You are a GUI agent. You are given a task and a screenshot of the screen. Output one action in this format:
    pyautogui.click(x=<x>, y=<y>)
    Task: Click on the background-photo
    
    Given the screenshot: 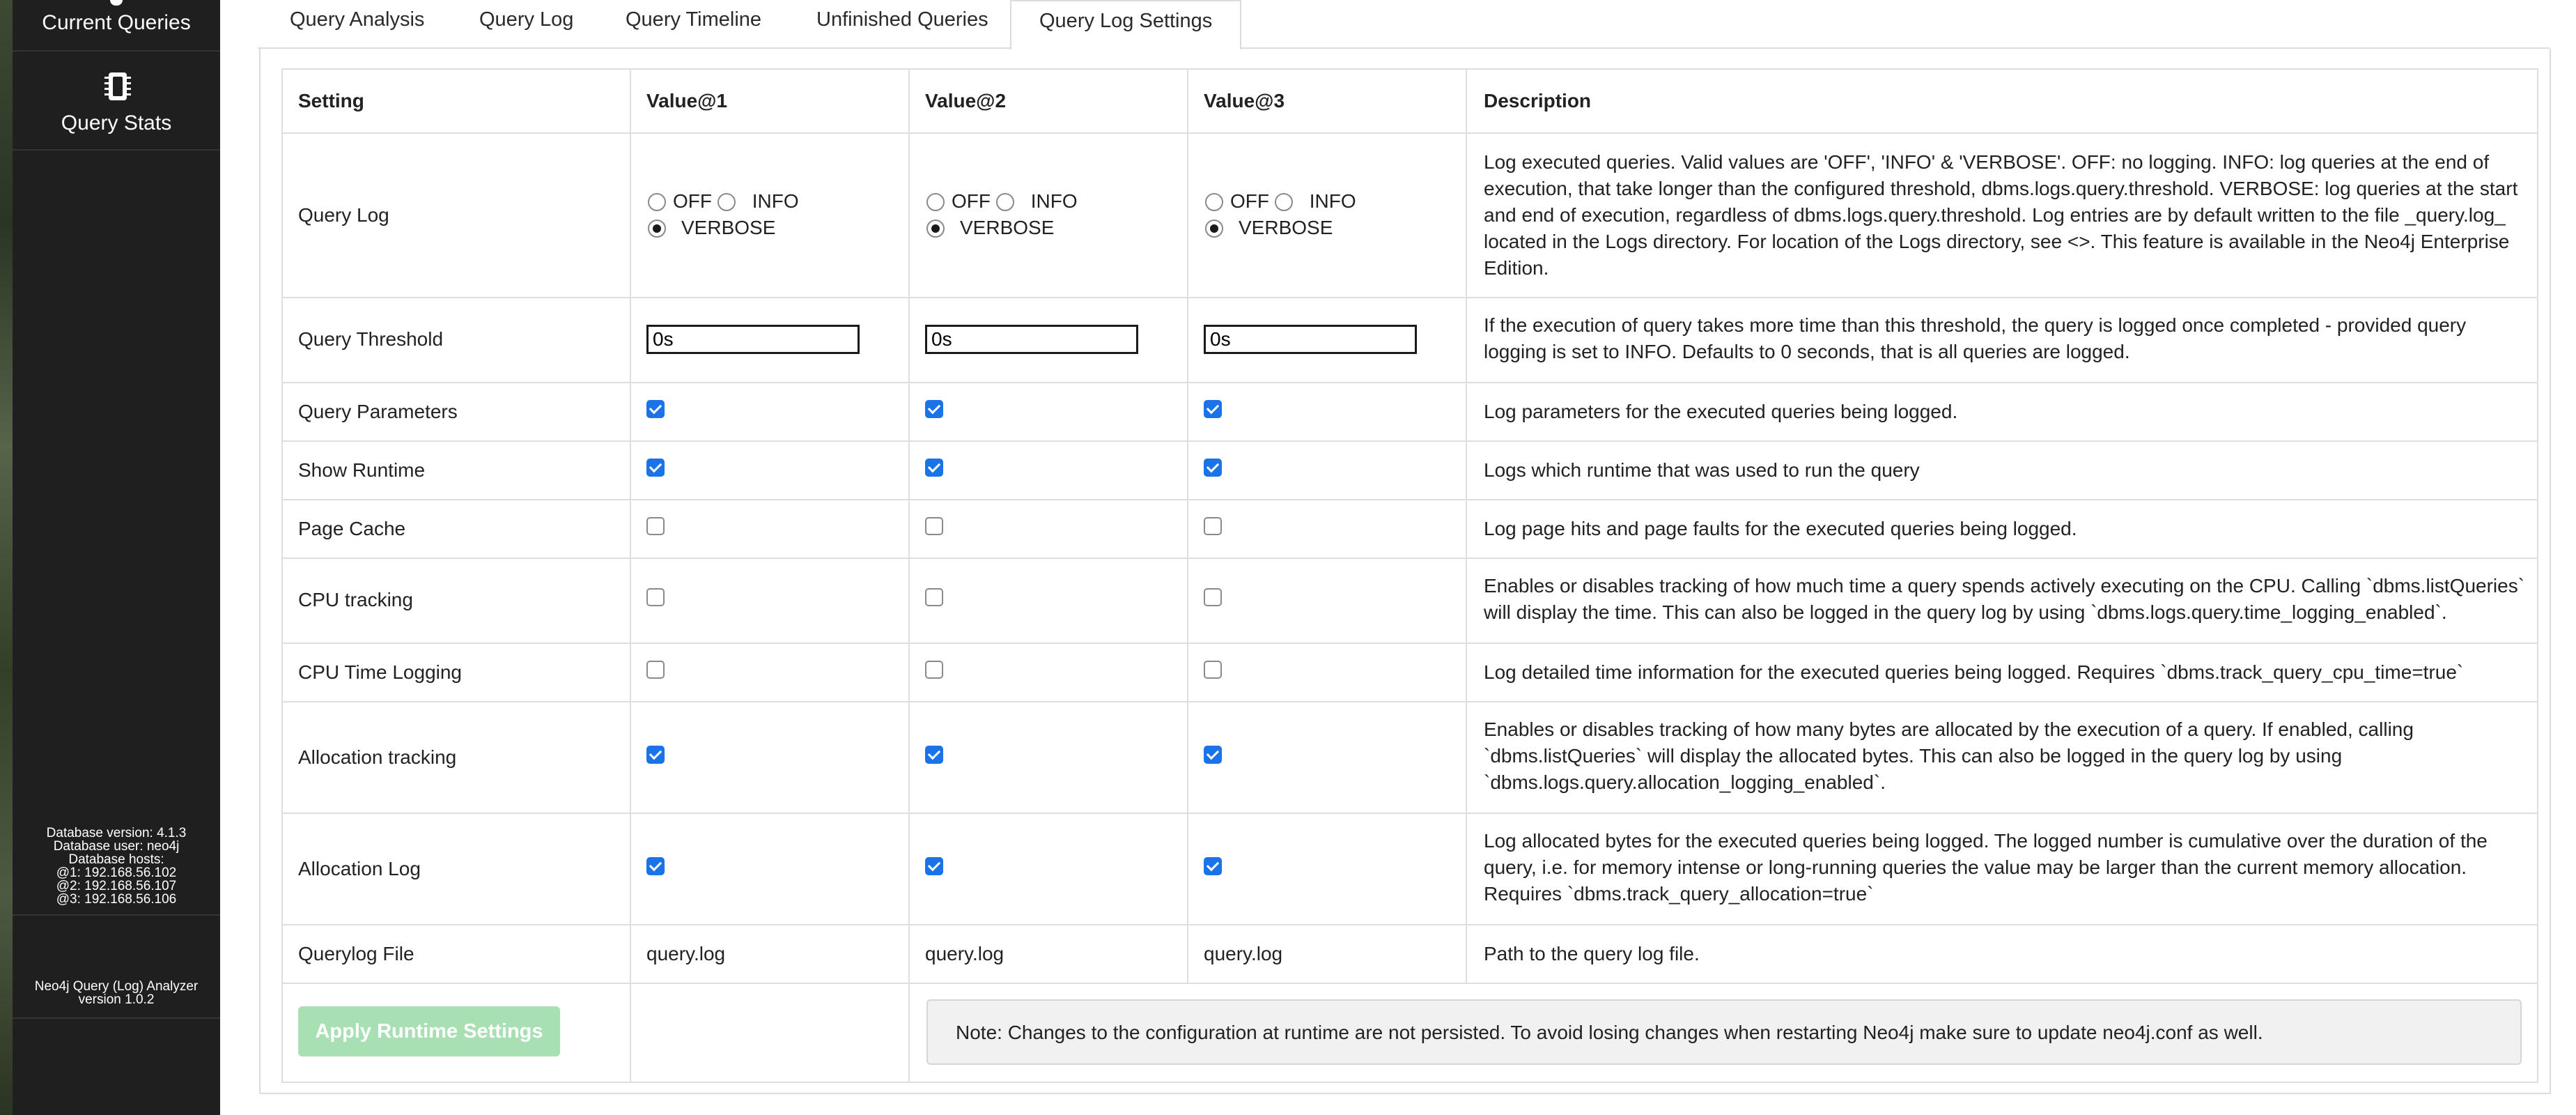 What is the action you would take?
    pyautogui.click(x=6, y=557)
    